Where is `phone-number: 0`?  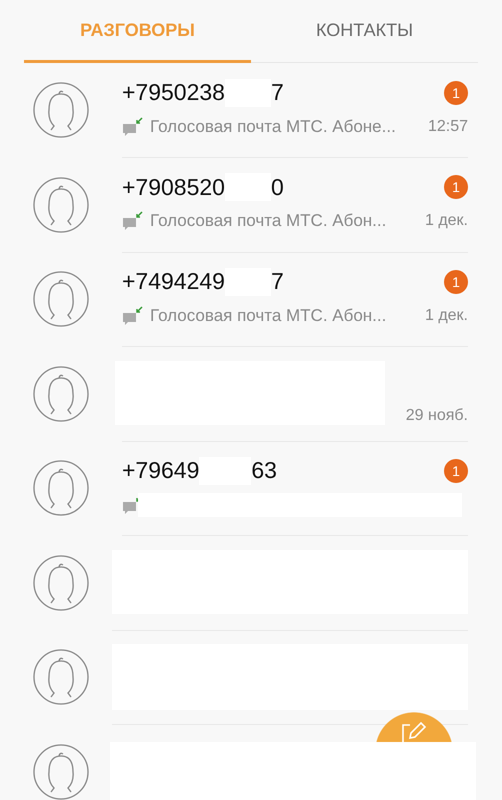 phone-number: 0 is located at coordinates (277, 187).